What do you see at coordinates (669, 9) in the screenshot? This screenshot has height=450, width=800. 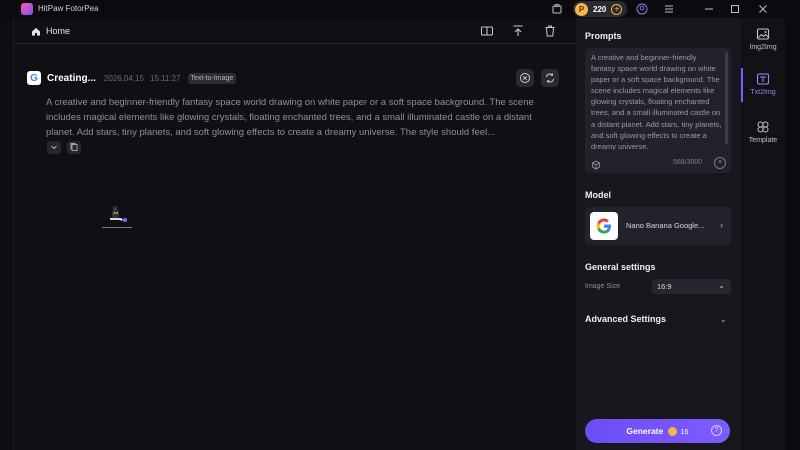 I see `menu-icon` at bounding box center [669, 9].